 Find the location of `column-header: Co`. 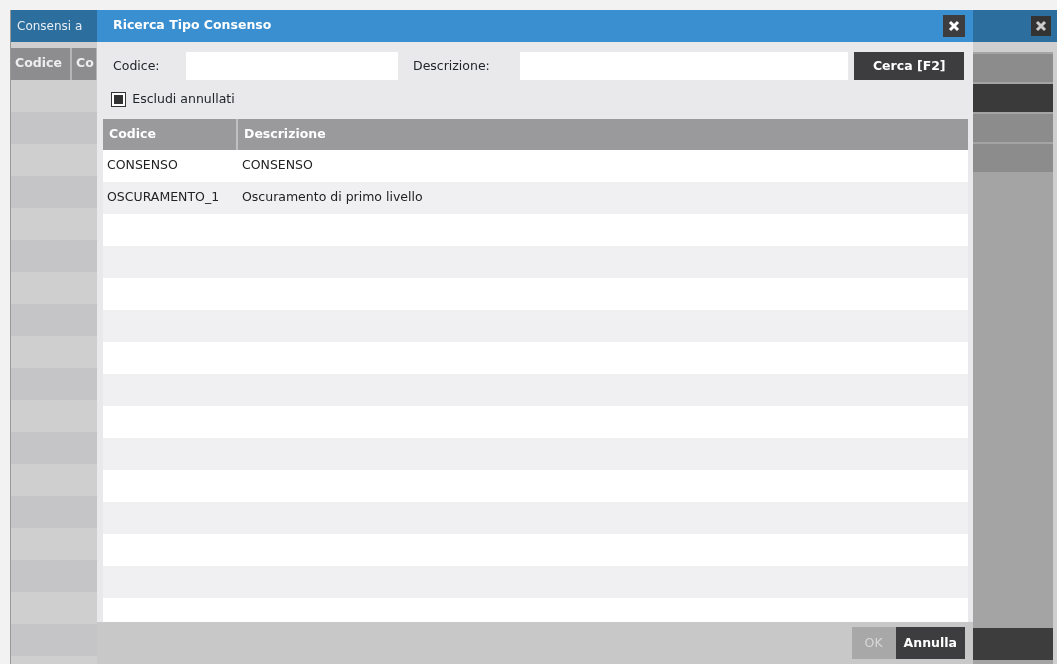

column-header: Co is located at coordinates (85, 64).